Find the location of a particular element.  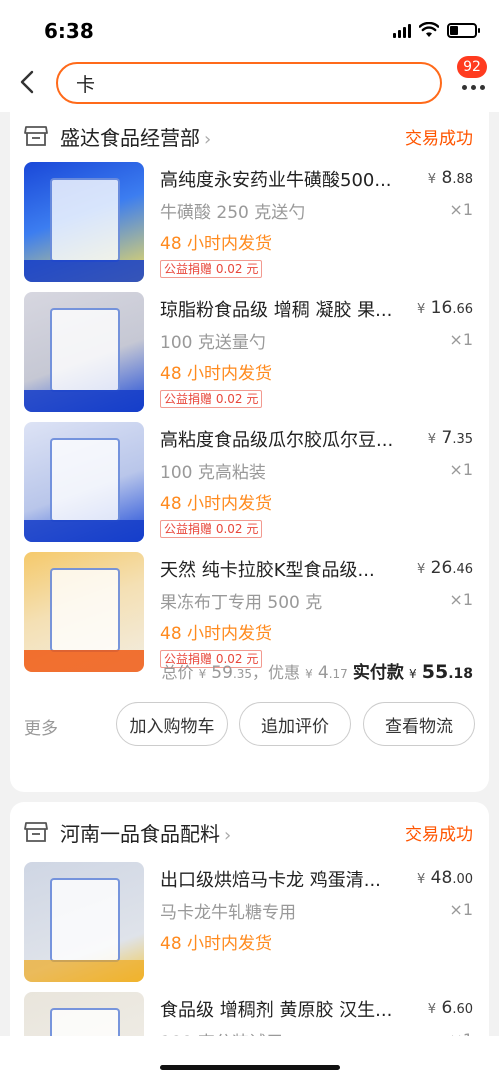

status-icons is located at coordinates (436, 30).